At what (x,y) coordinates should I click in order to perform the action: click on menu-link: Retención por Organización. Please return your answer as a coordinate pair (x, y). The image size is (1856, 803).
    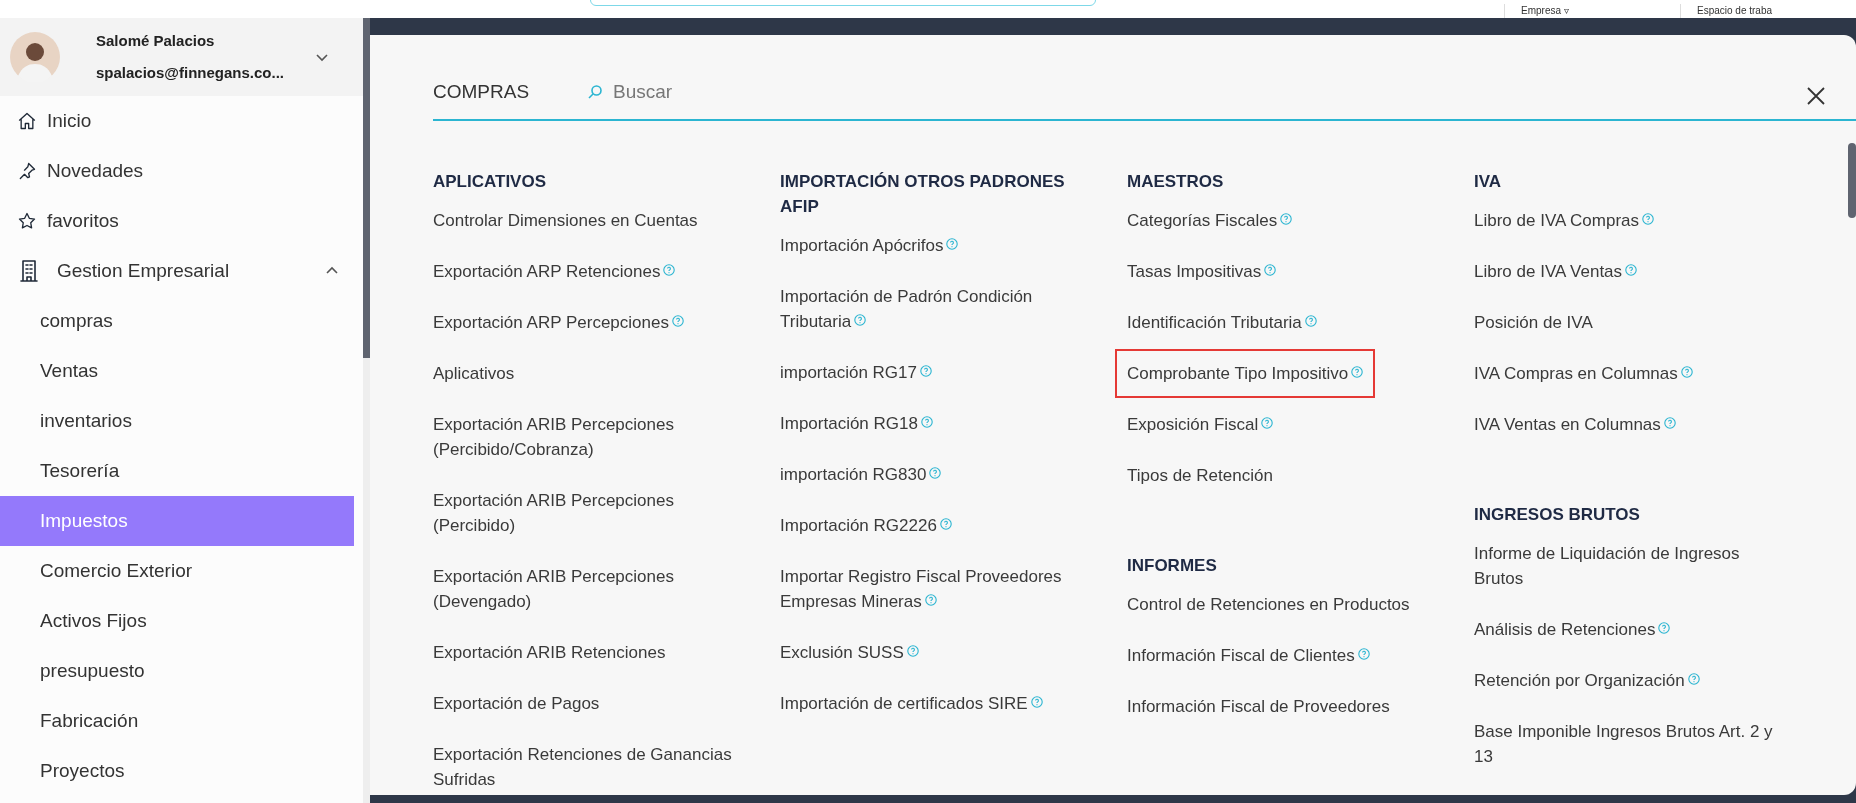
    Looking at the image, I should click on (1587, 680).